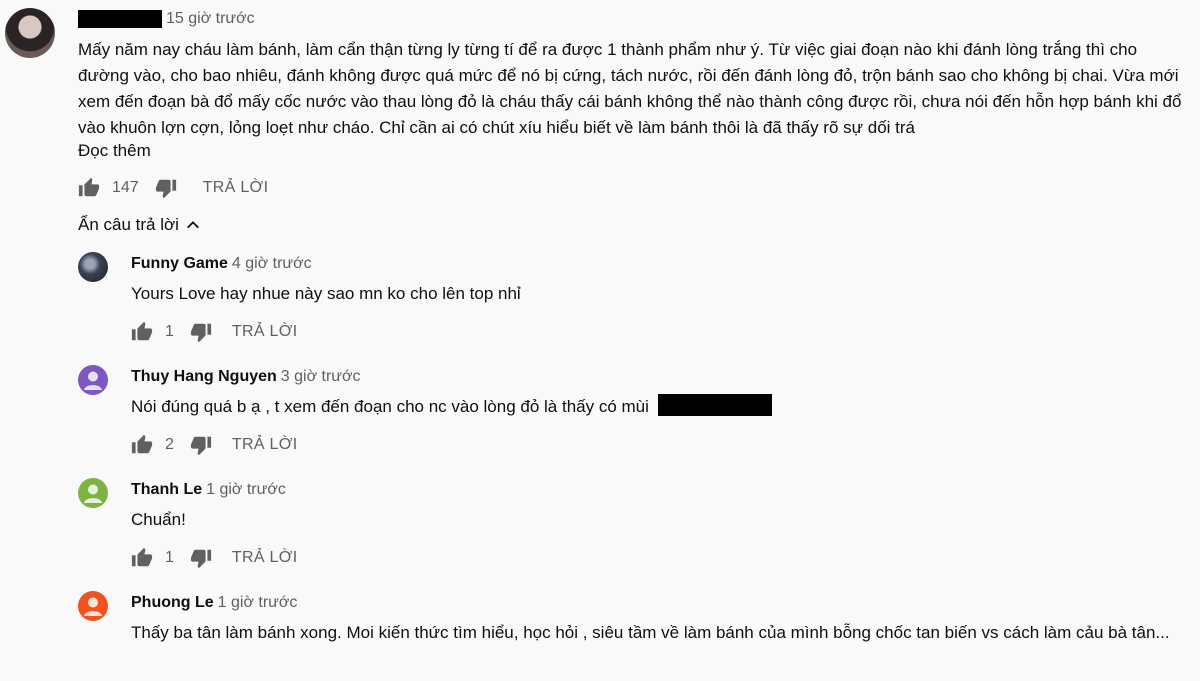 This screenshot has height=681, width=1200. I want to click on reply-avatar, so click(93, 267).